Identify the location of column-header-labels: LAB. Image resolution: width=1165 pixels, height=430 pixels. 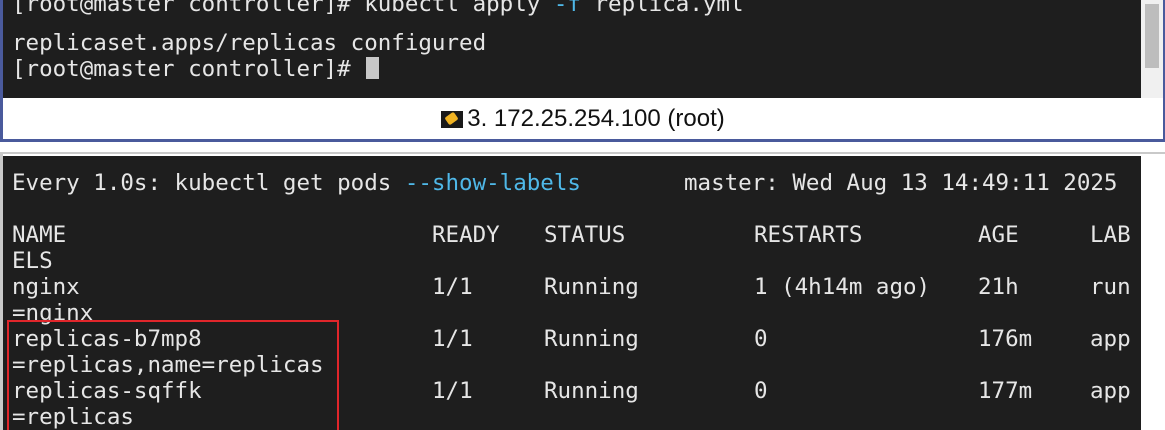
(1110, 235).